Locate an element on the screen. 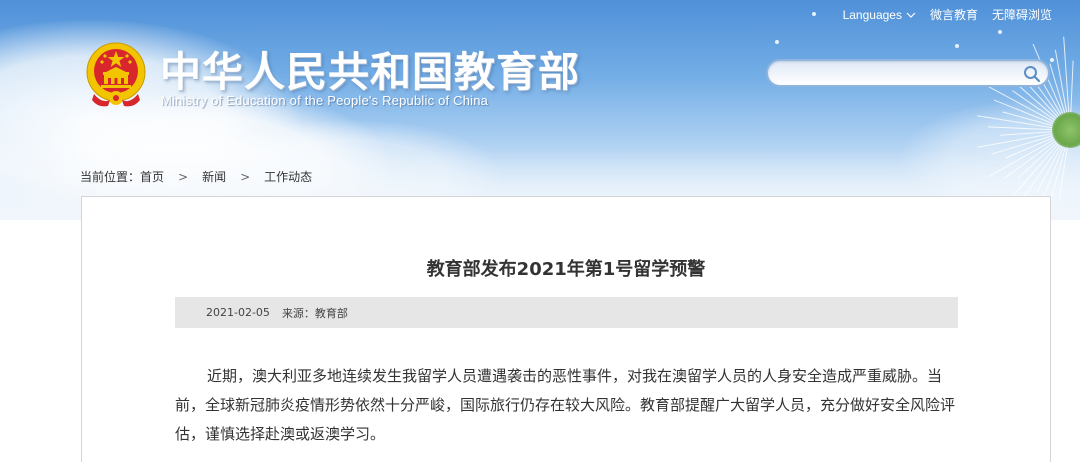  article-date: 2021-02-05 is located at coordinates (238, 312).